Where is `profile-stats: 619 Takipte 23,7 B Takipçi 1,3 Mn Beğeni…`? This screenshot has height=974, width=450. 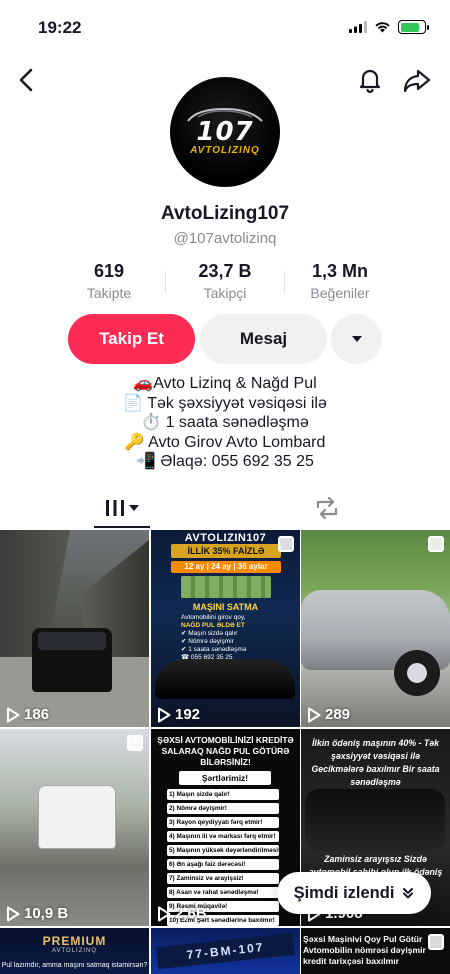 profile-stats: 619 Takipte 23,7 B Takipçi 1,3 Mn Beğeni… is located at coordinates (225, 283).